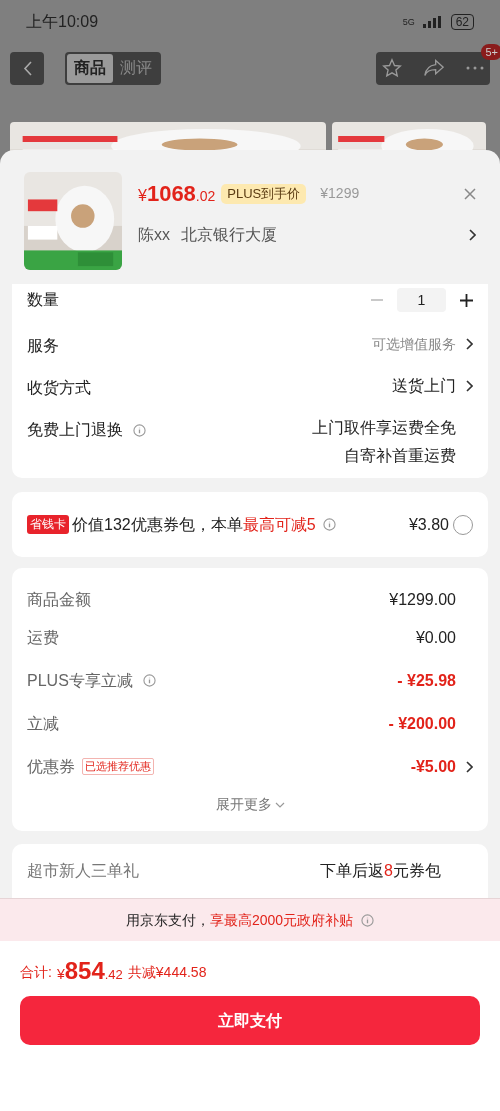 This screenshot has width=500, height=1111. I want to click on address-row: 陈xx 北京银行大厦, so click(307, 235).